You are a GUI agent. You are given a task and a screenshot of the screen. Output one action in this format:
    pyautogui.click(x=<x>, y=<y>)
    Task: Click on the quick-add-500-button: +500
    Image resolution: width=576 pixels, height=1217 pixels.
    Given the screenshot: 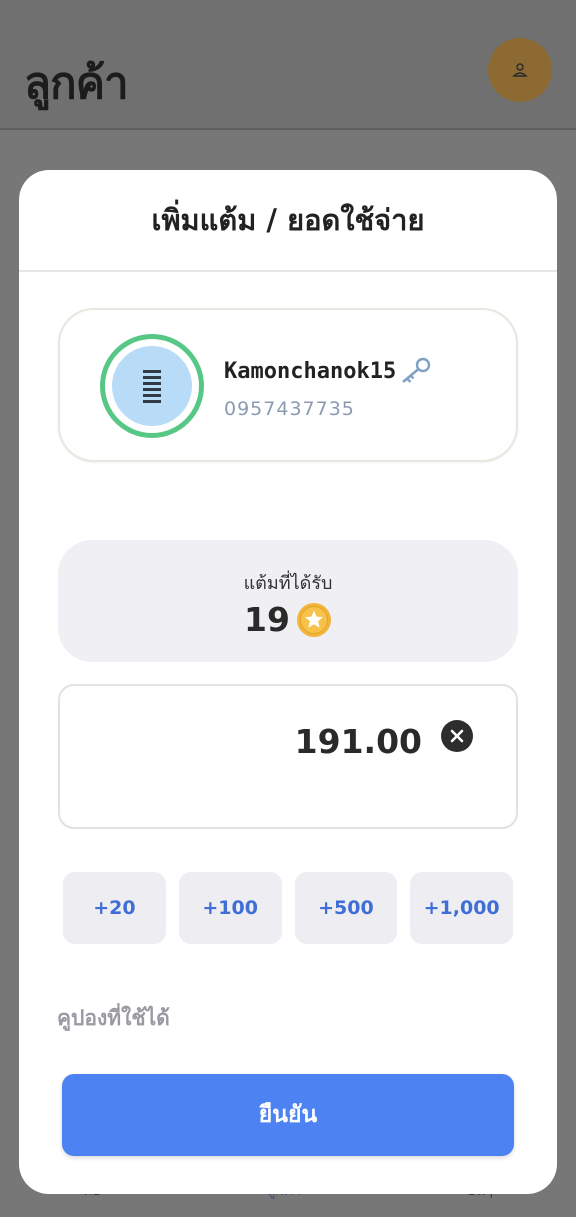 What is the action you would take?
    pyautogui.click(x=346, y=908)
    